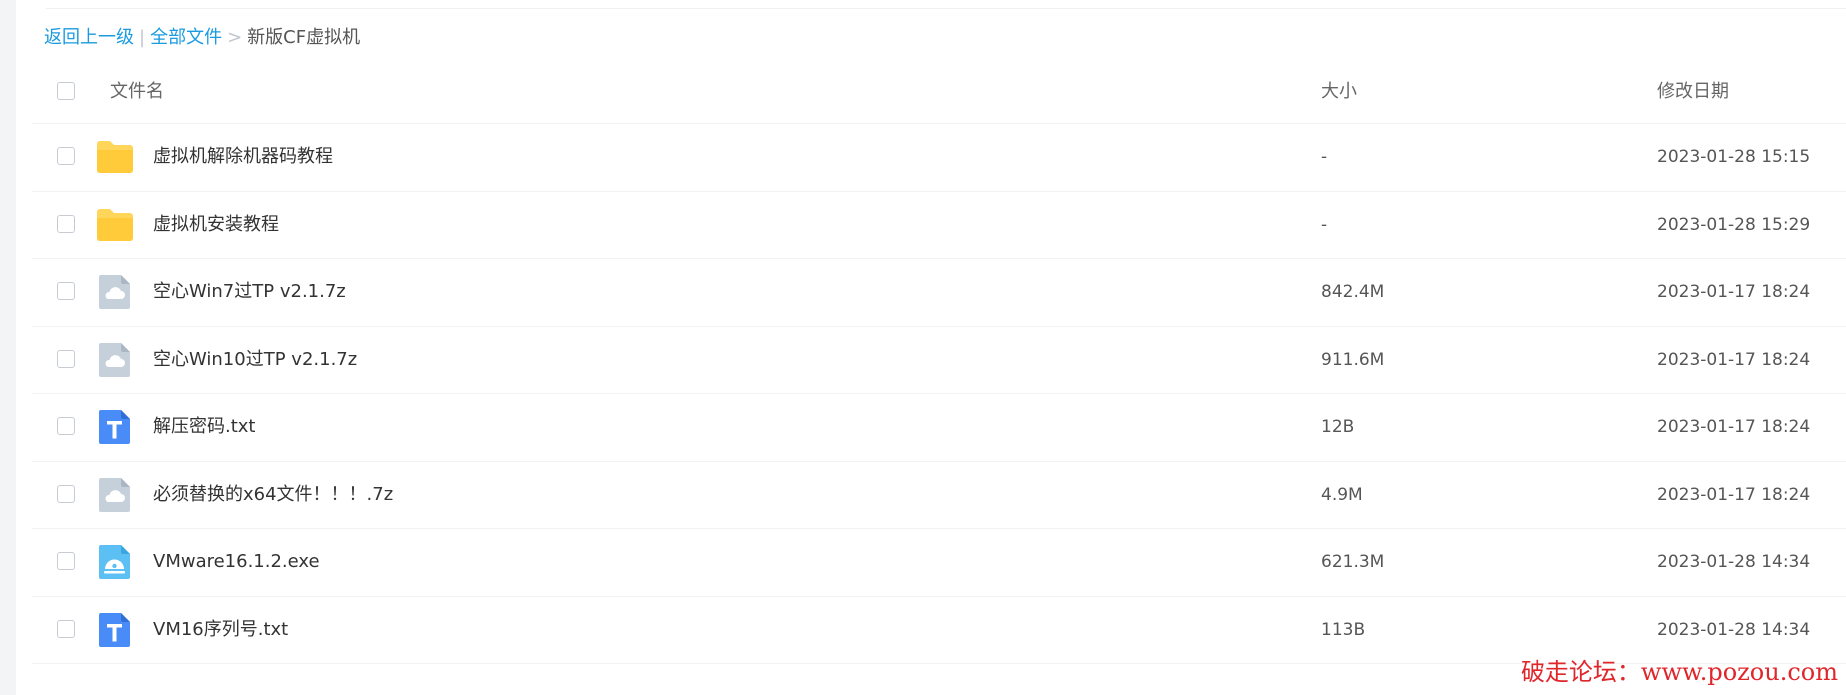 This screenshot has height=695, width=1846. Describe the element at coordinates (939, 158) in the screenshot. I see `file-row: 虚拟机解除机器码教程 - 2023-01-28 15:15` at that location.